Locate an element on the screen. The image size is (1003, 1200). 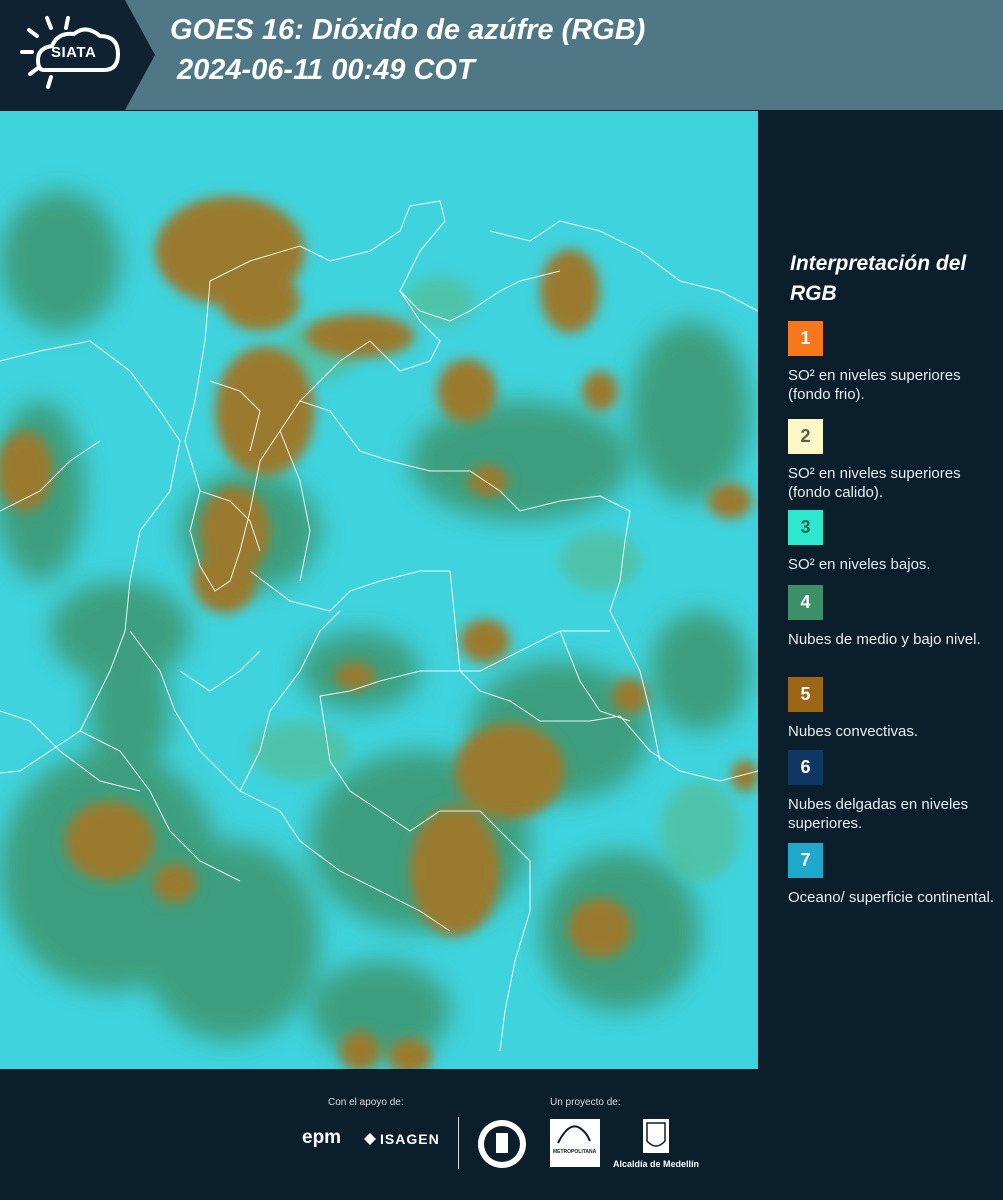
legend-label-4: Nubes de medio y bajo nivel. is located at coordinates (884, 639).